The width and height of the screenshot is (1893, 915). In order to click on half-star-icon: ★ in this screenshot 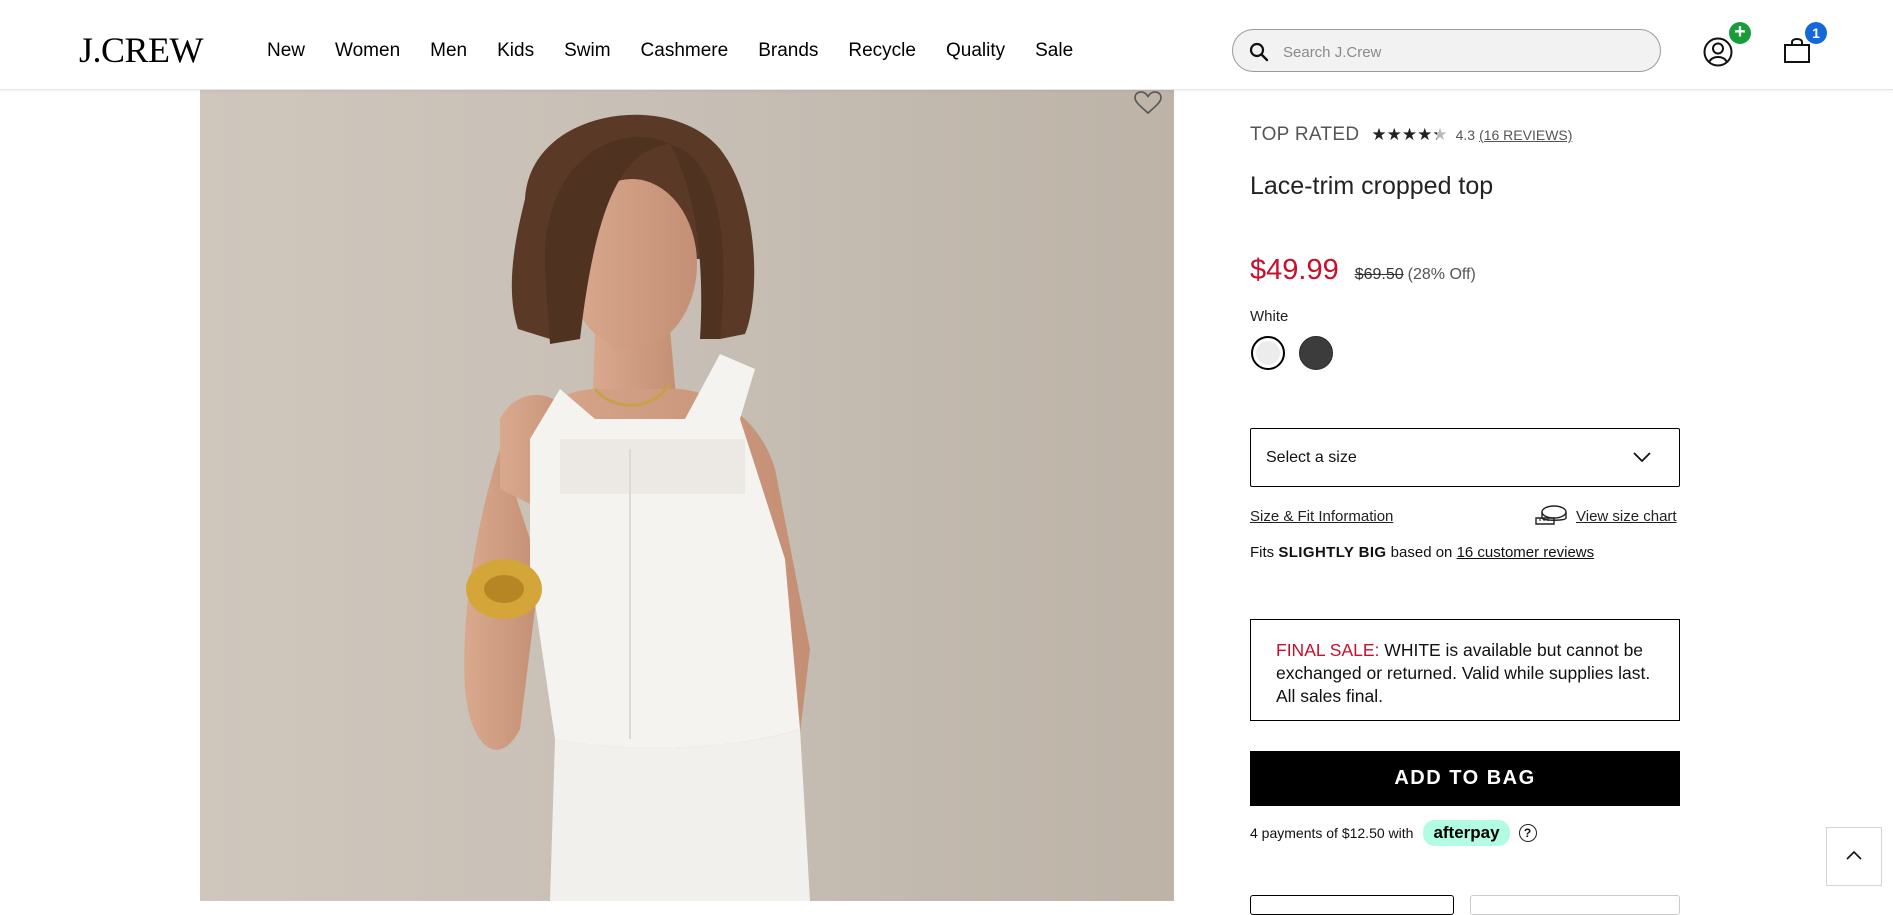, I will do `click(1440, 134)`.